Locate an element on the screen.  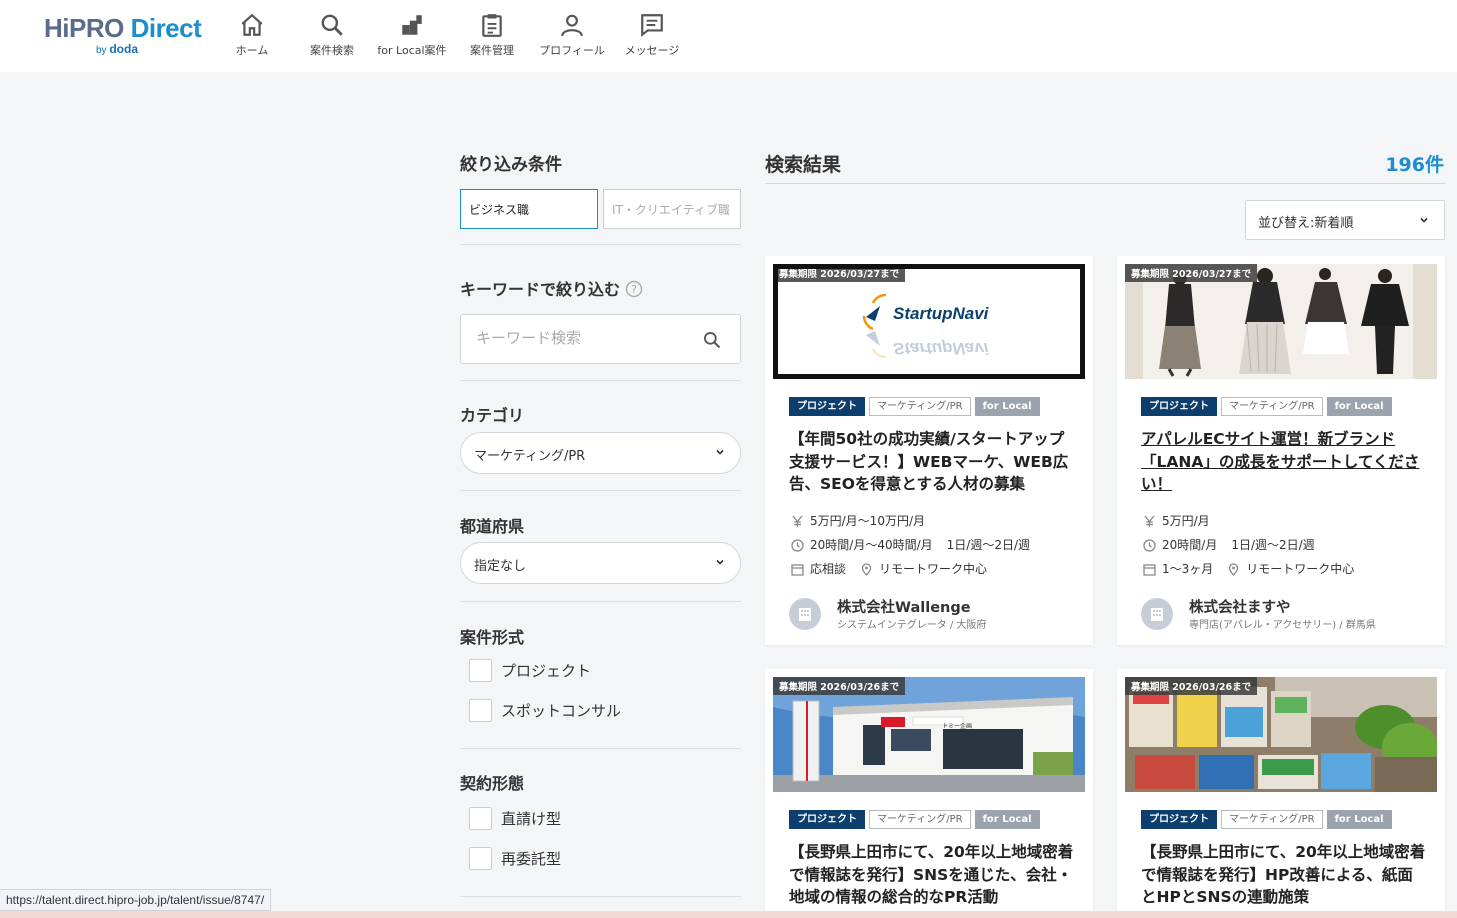
pay-value: 5万円/月 is located at coordinates (1186, 521).